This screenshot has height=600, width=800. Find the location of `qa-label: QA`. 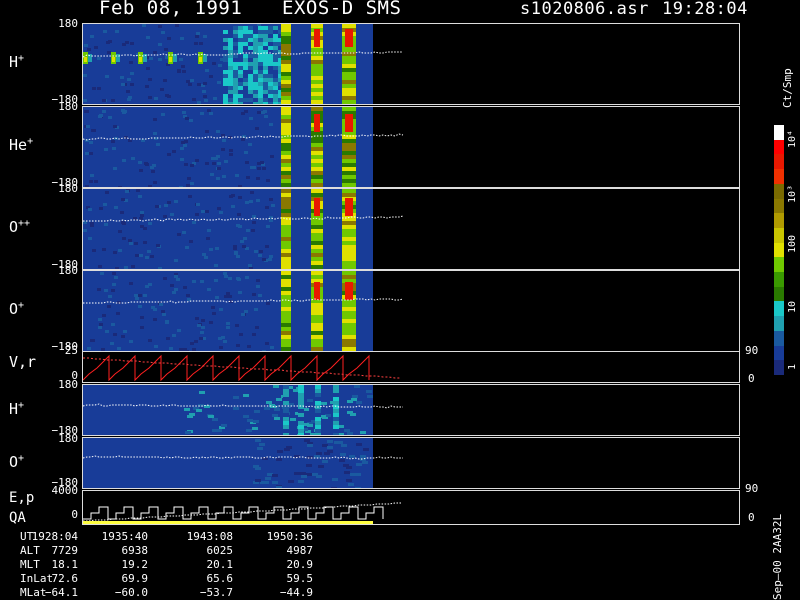

qa-label: QA is located at coordinates (17, 518).